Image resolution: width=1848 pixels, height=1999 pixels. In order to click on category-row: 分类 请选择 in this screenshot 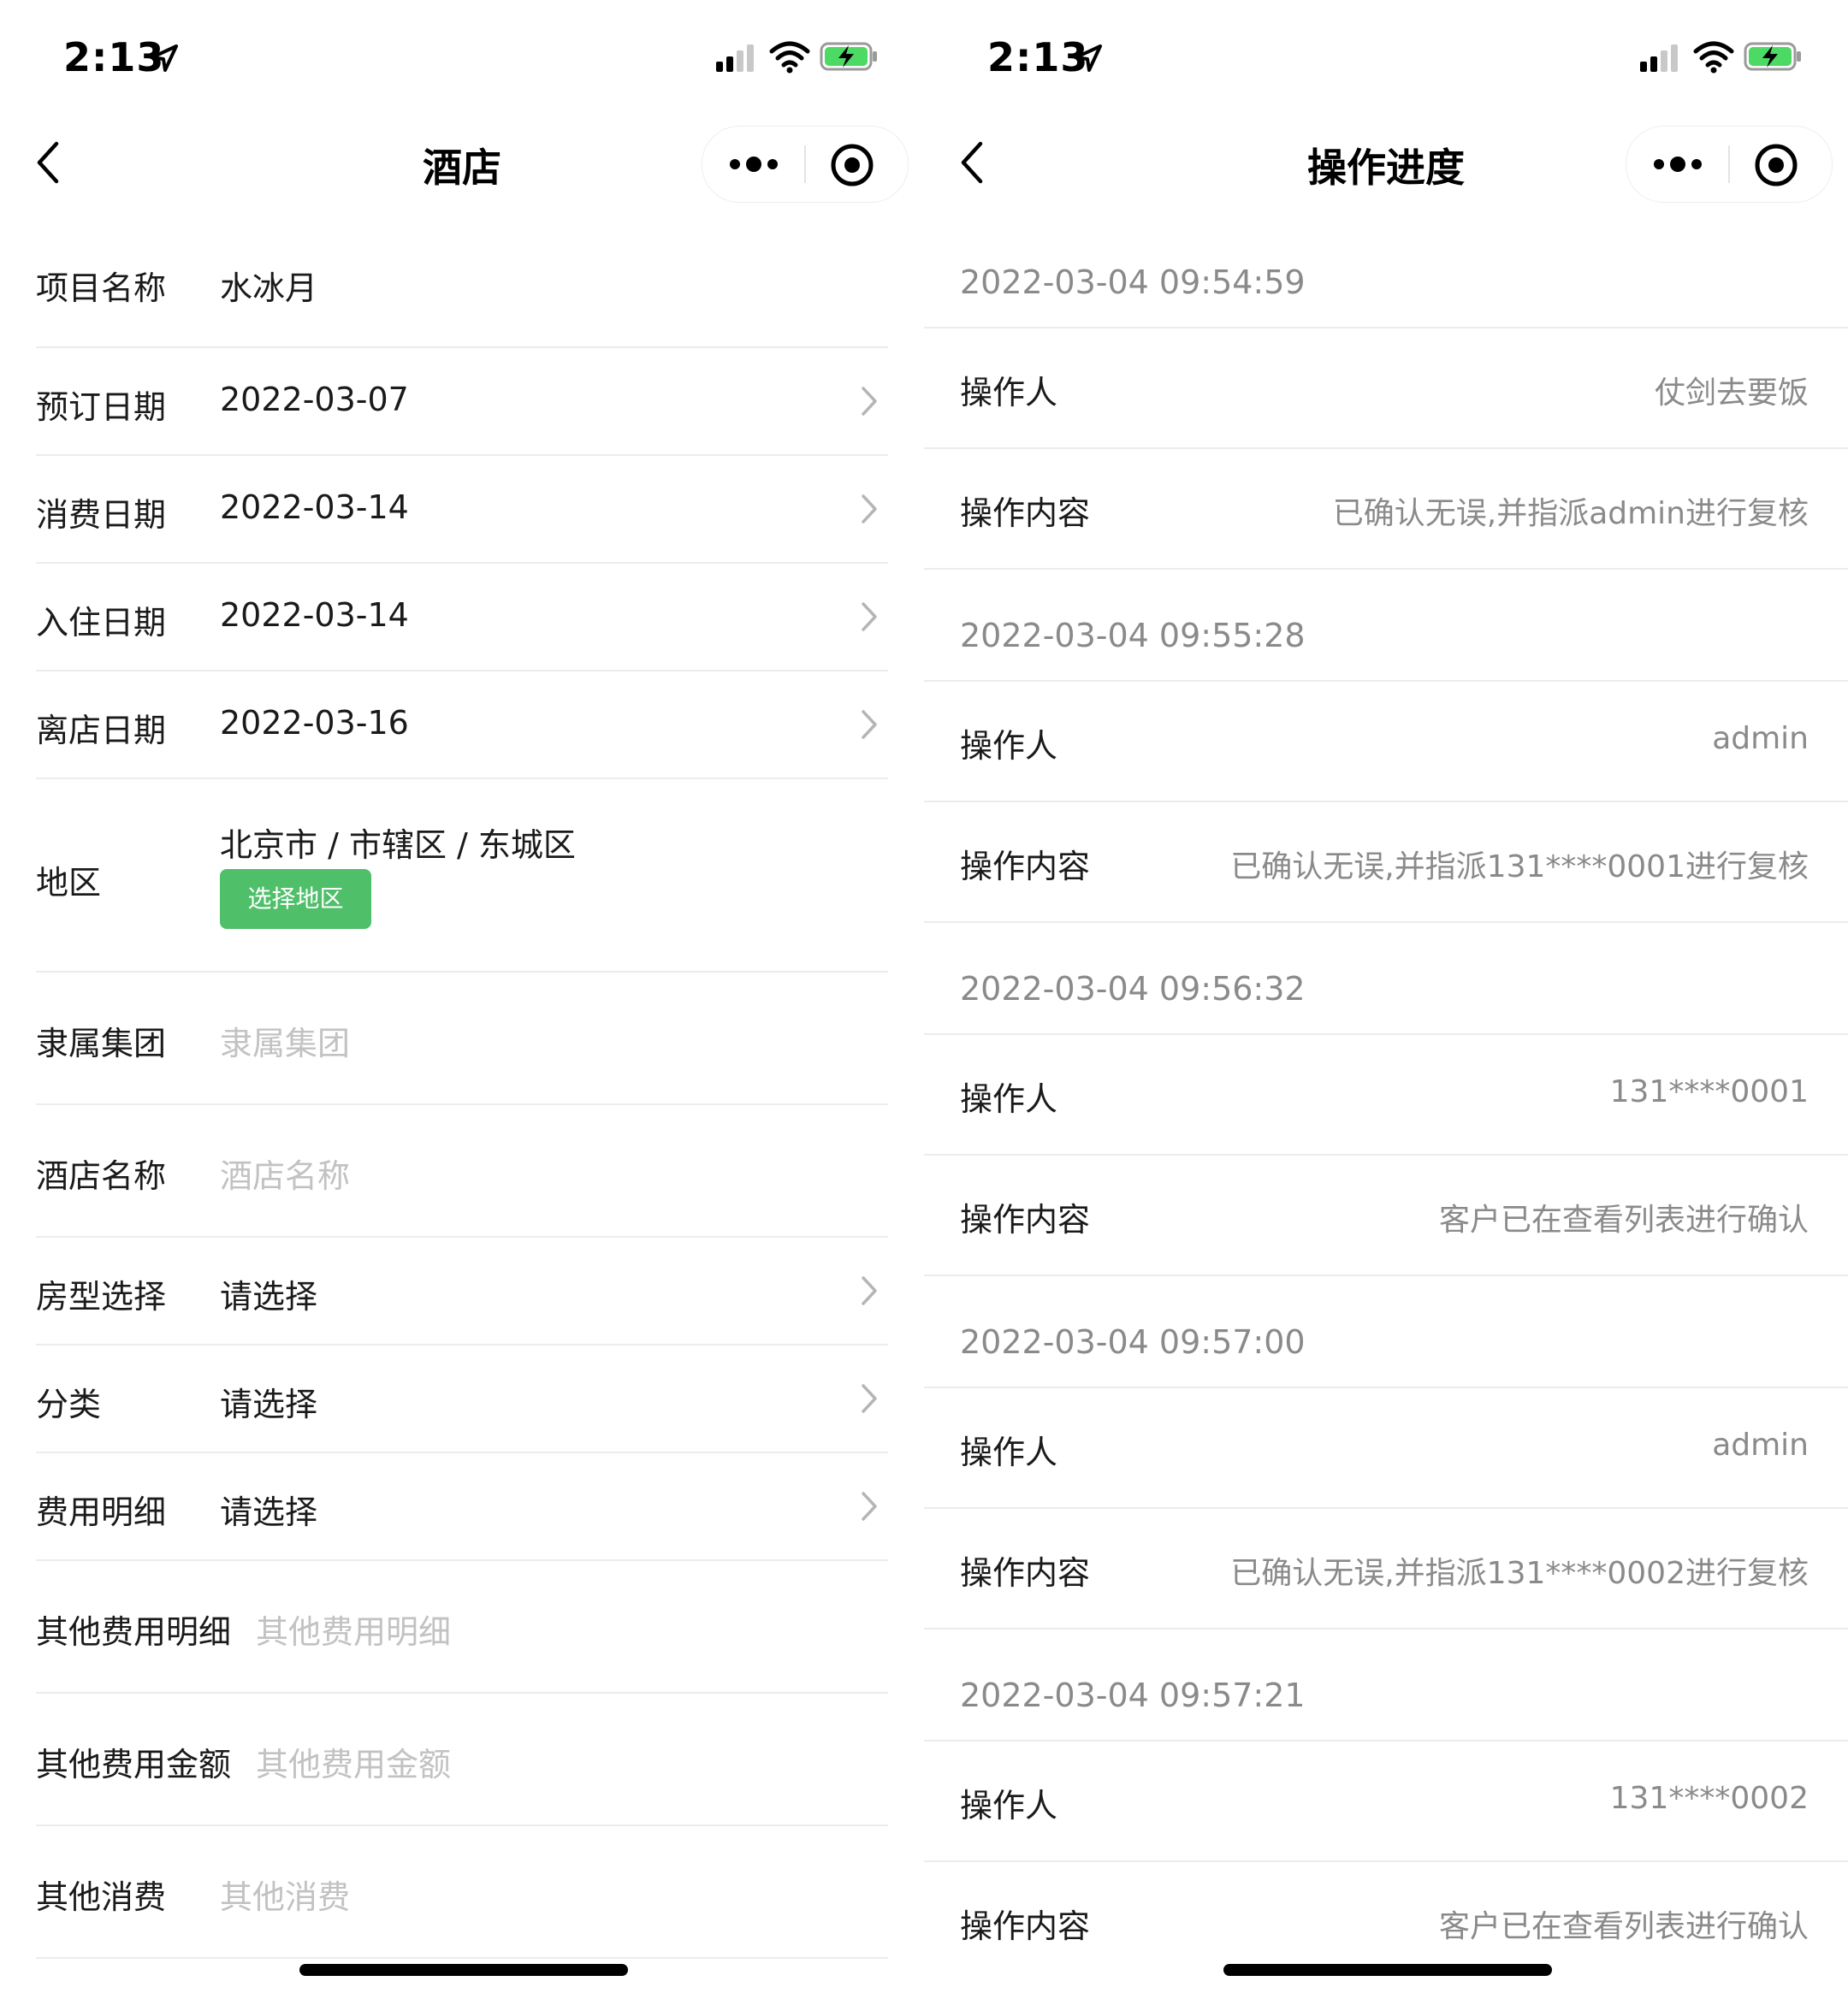, I will do `click(462, 1399)`.